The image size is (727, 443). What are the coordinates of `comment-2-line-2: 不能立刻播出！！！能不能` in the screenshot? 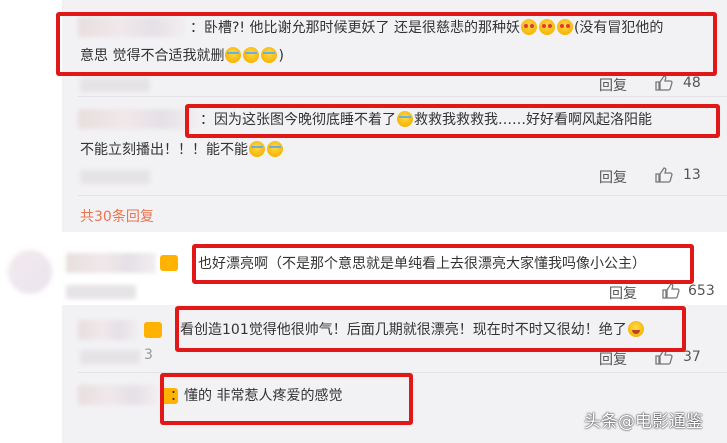 It's located at (182, 150).